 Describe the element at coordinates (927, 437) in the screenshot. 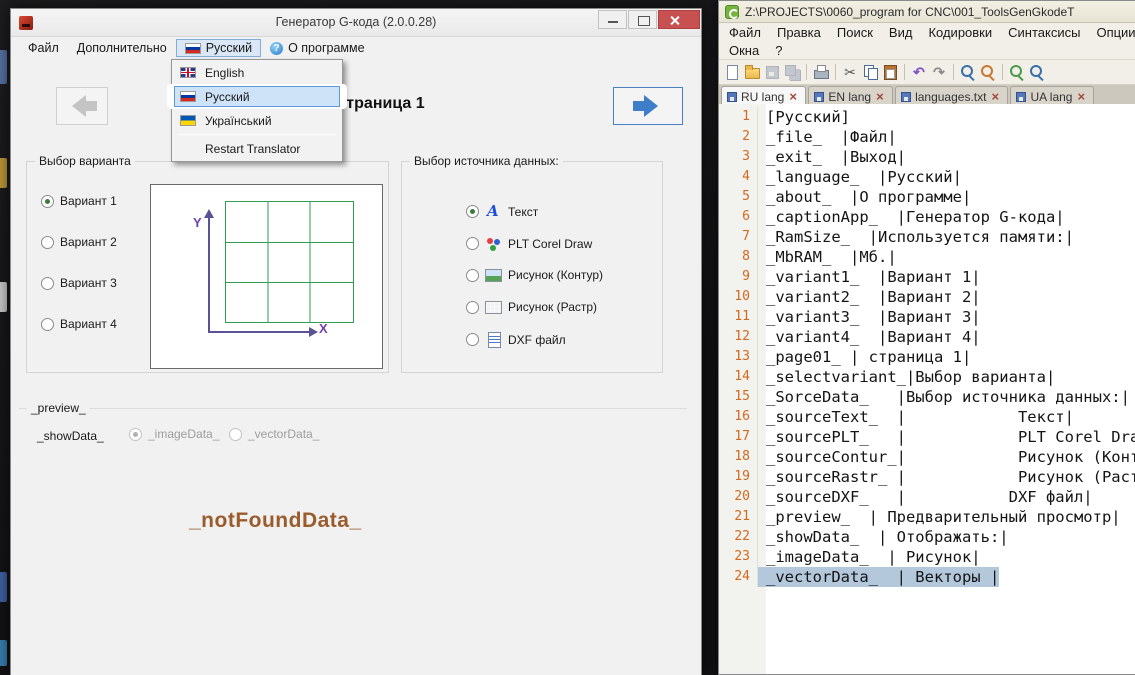

I see `editor-line: 17 _sourcePLT_ | PLT Corel Draw|` at that location.